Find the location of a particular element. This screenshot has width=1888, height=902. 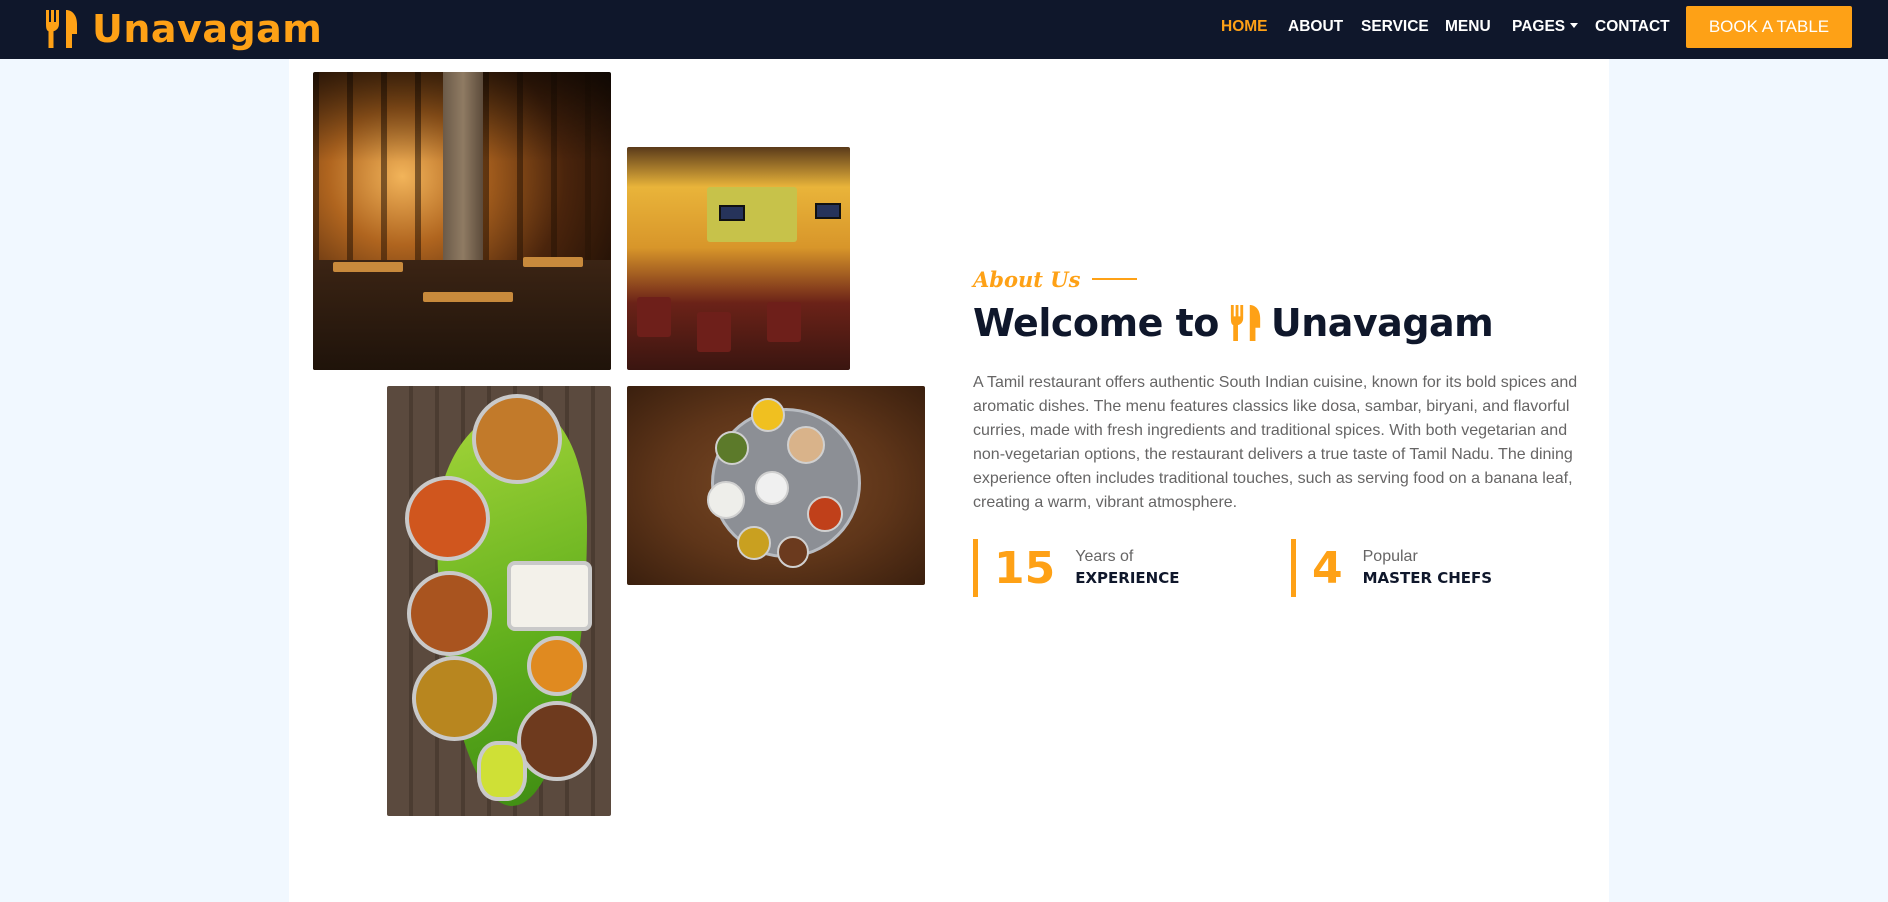

subtitle-divider is located at coordinates (1115, 279).